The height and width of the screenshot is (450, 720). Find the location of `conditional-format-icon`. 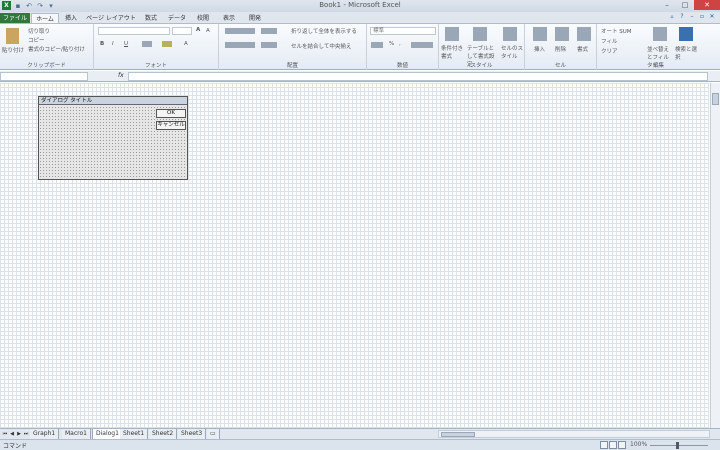

conditional-format-icon is located at coordinates (452, 34).